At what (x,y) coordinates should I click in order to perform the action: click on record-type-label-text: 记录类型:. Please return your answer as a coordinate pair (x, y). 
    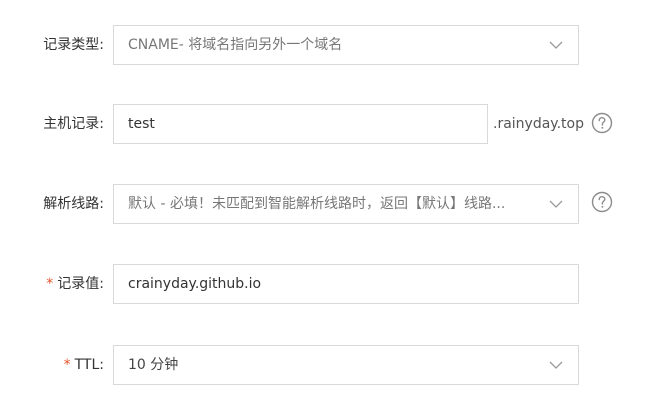
    Looking at the image, I should click on (73, 45).